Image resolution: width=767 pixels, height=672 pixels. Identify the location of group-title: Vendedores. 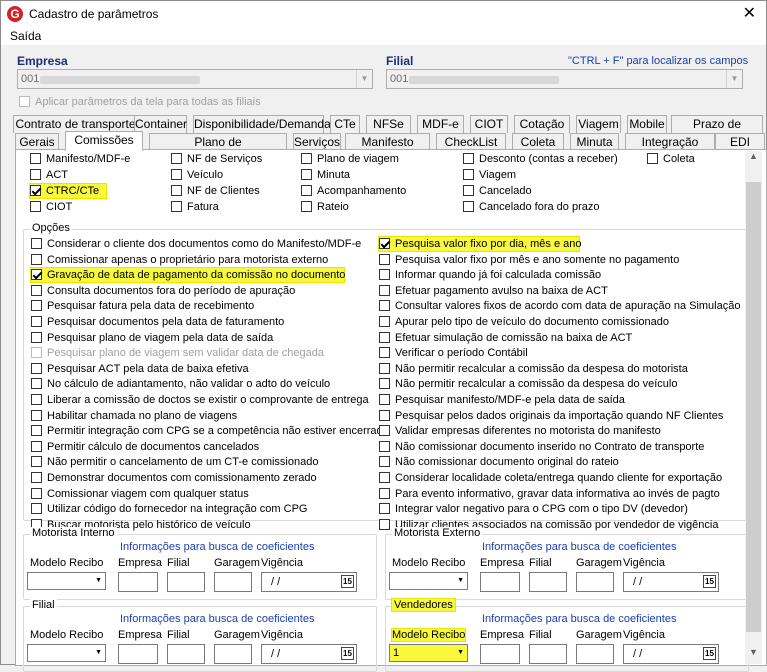
(423, 605).